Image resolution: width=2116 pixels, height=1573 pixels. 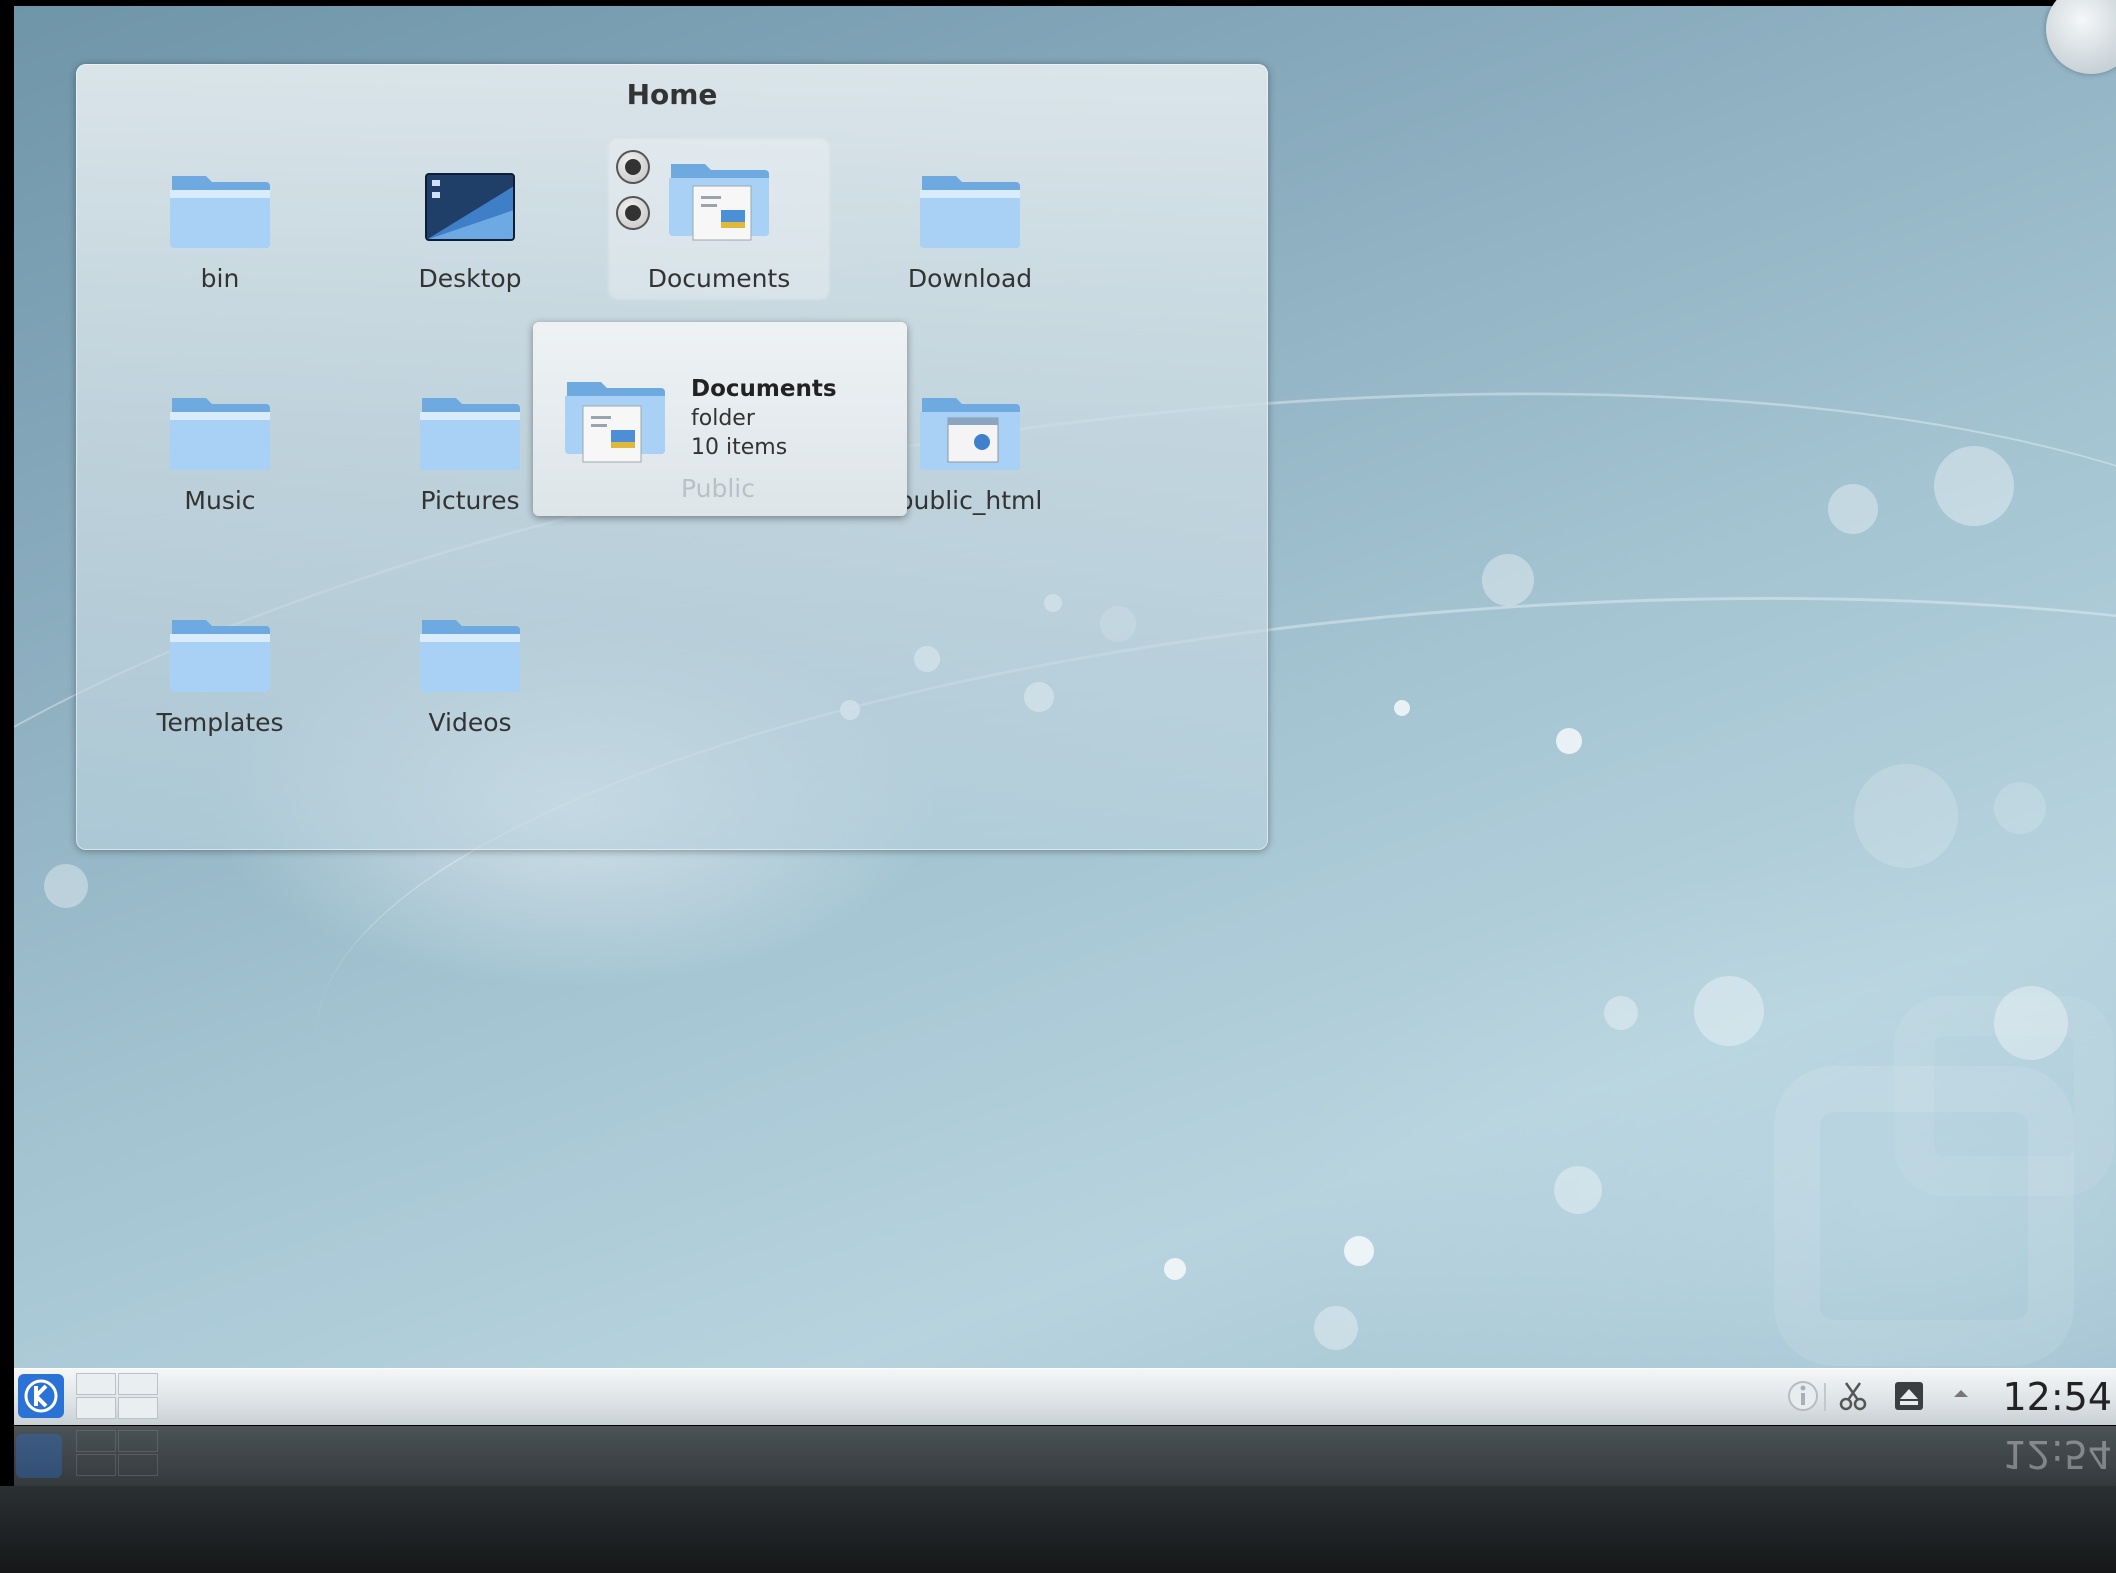 I want to click on folder-item-desktop: Desktop, so click(x=470, y=221).